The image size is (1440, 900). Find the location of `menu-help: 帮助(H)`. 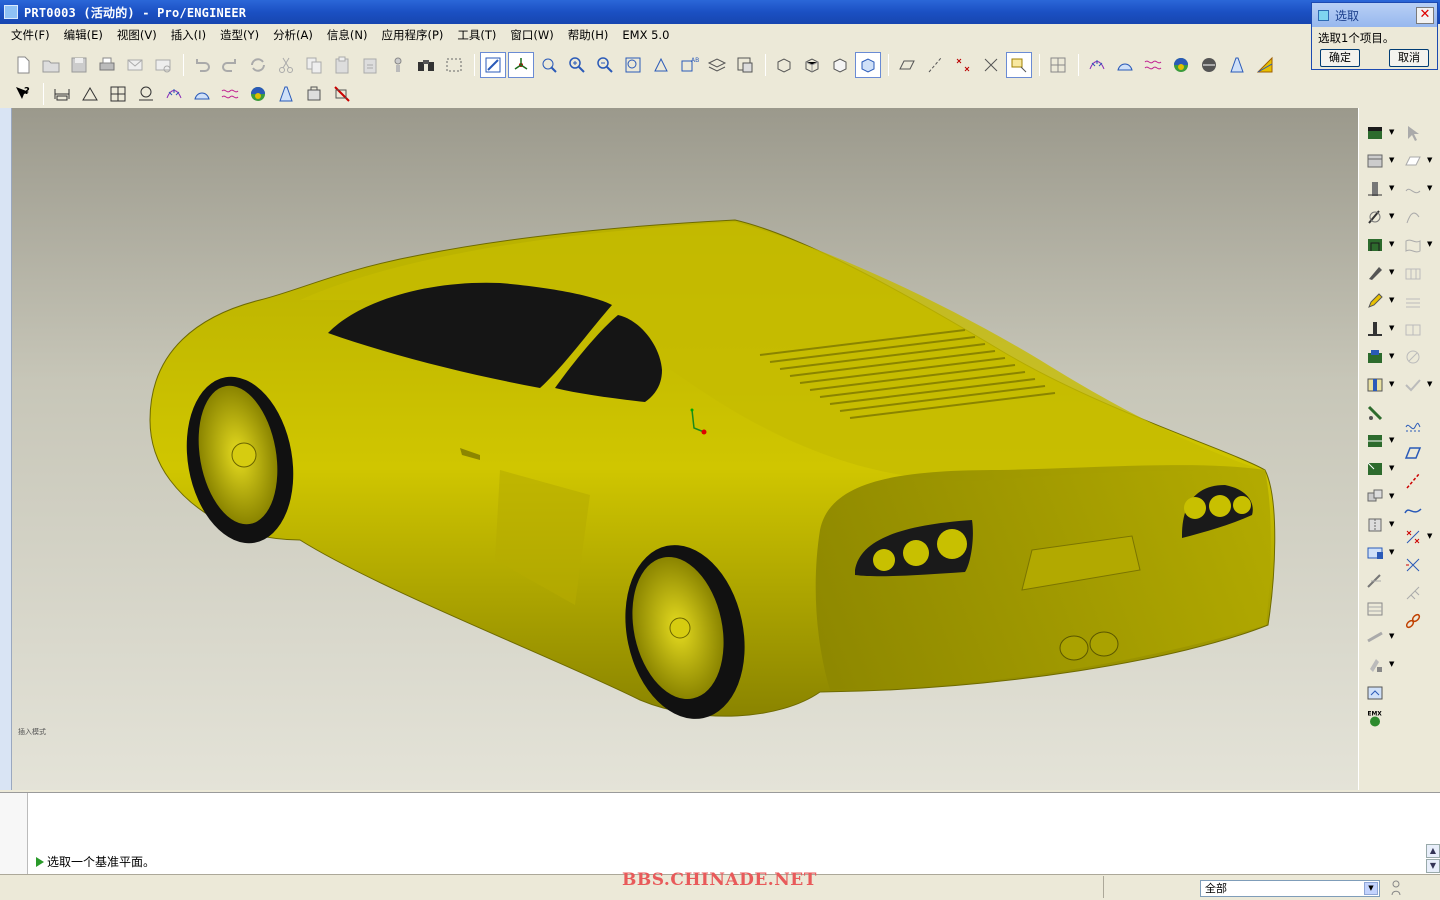

menu-help: 帮助(H) is located at coordinates (588, 35).